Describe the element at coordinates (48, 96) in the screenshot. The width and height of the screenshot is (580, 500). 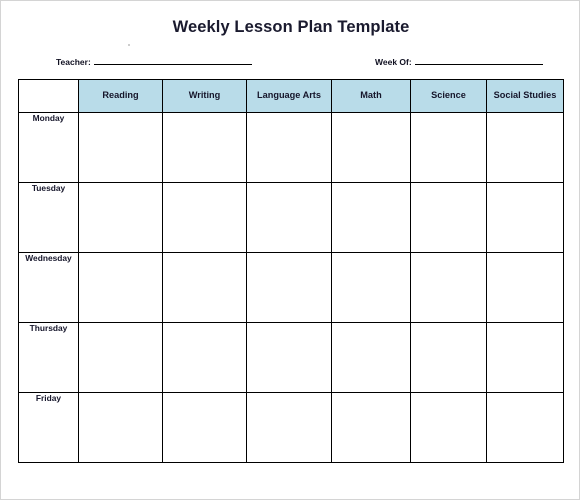
I see `table-corner-cell` at that location.